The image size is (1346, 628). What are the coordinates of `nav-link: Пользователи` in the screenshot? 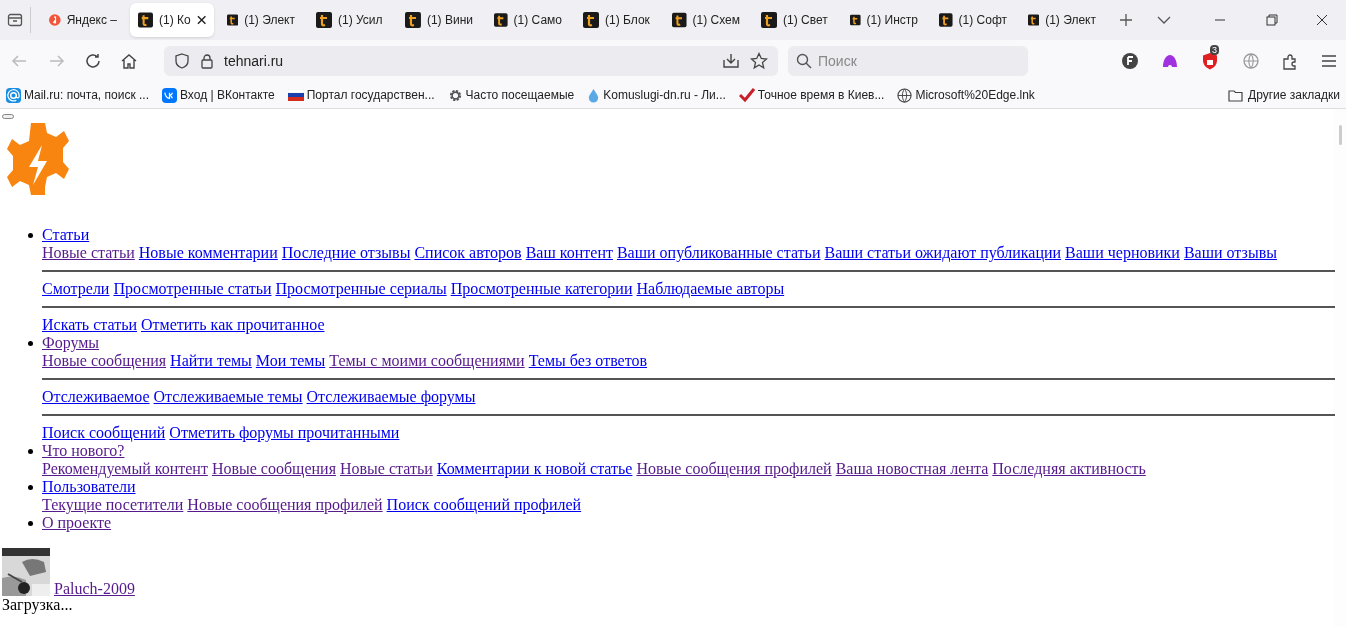 It's located at (89, 486).